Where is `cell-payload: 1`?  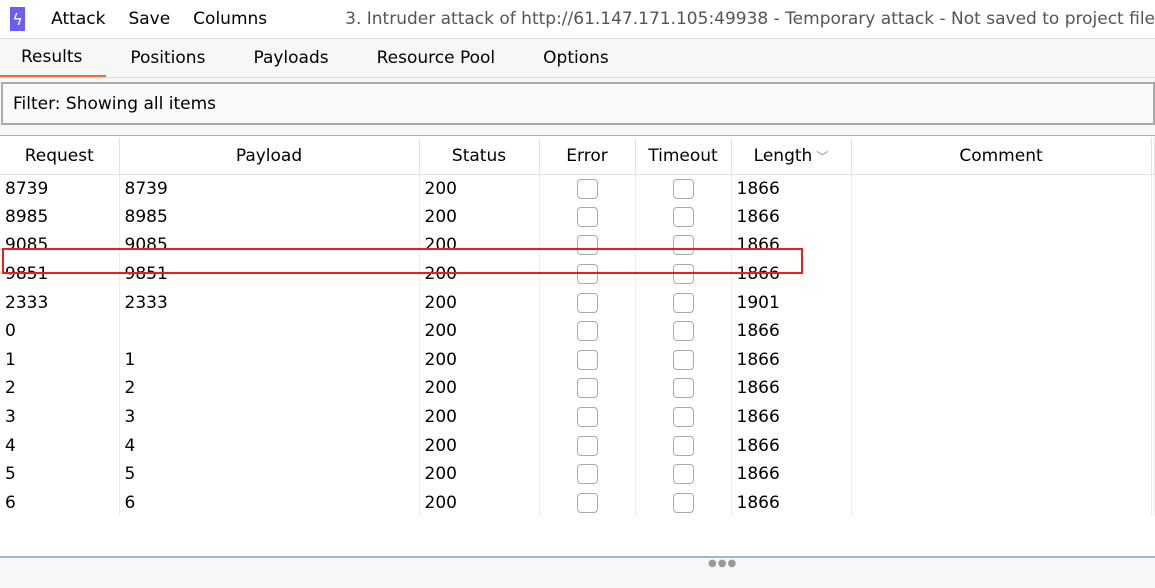 cell-payload: 1 is located at coordinates (269, 360).